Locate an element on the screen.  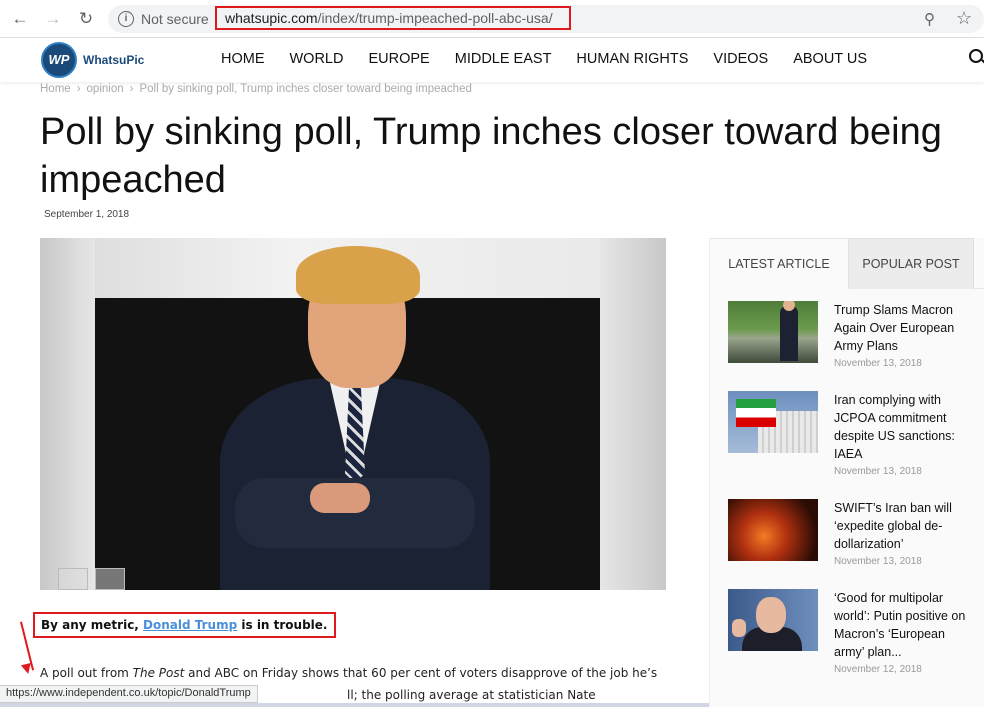
menu-item-home: HOME is located at coordinates (243, 59).